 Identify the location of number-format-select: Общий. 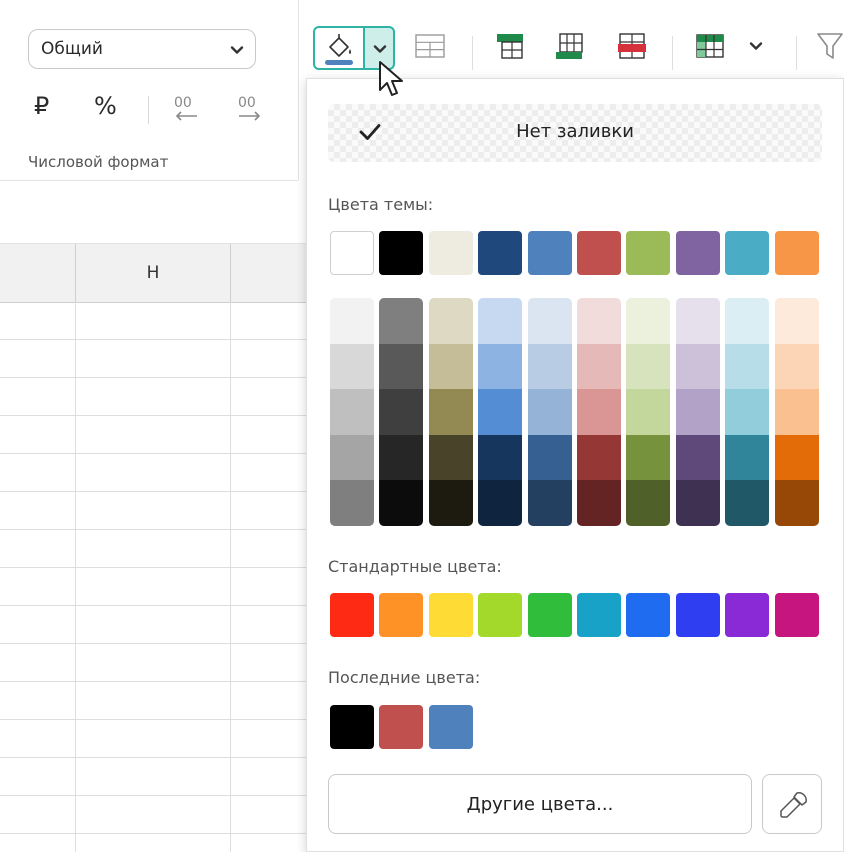
(142, 49).